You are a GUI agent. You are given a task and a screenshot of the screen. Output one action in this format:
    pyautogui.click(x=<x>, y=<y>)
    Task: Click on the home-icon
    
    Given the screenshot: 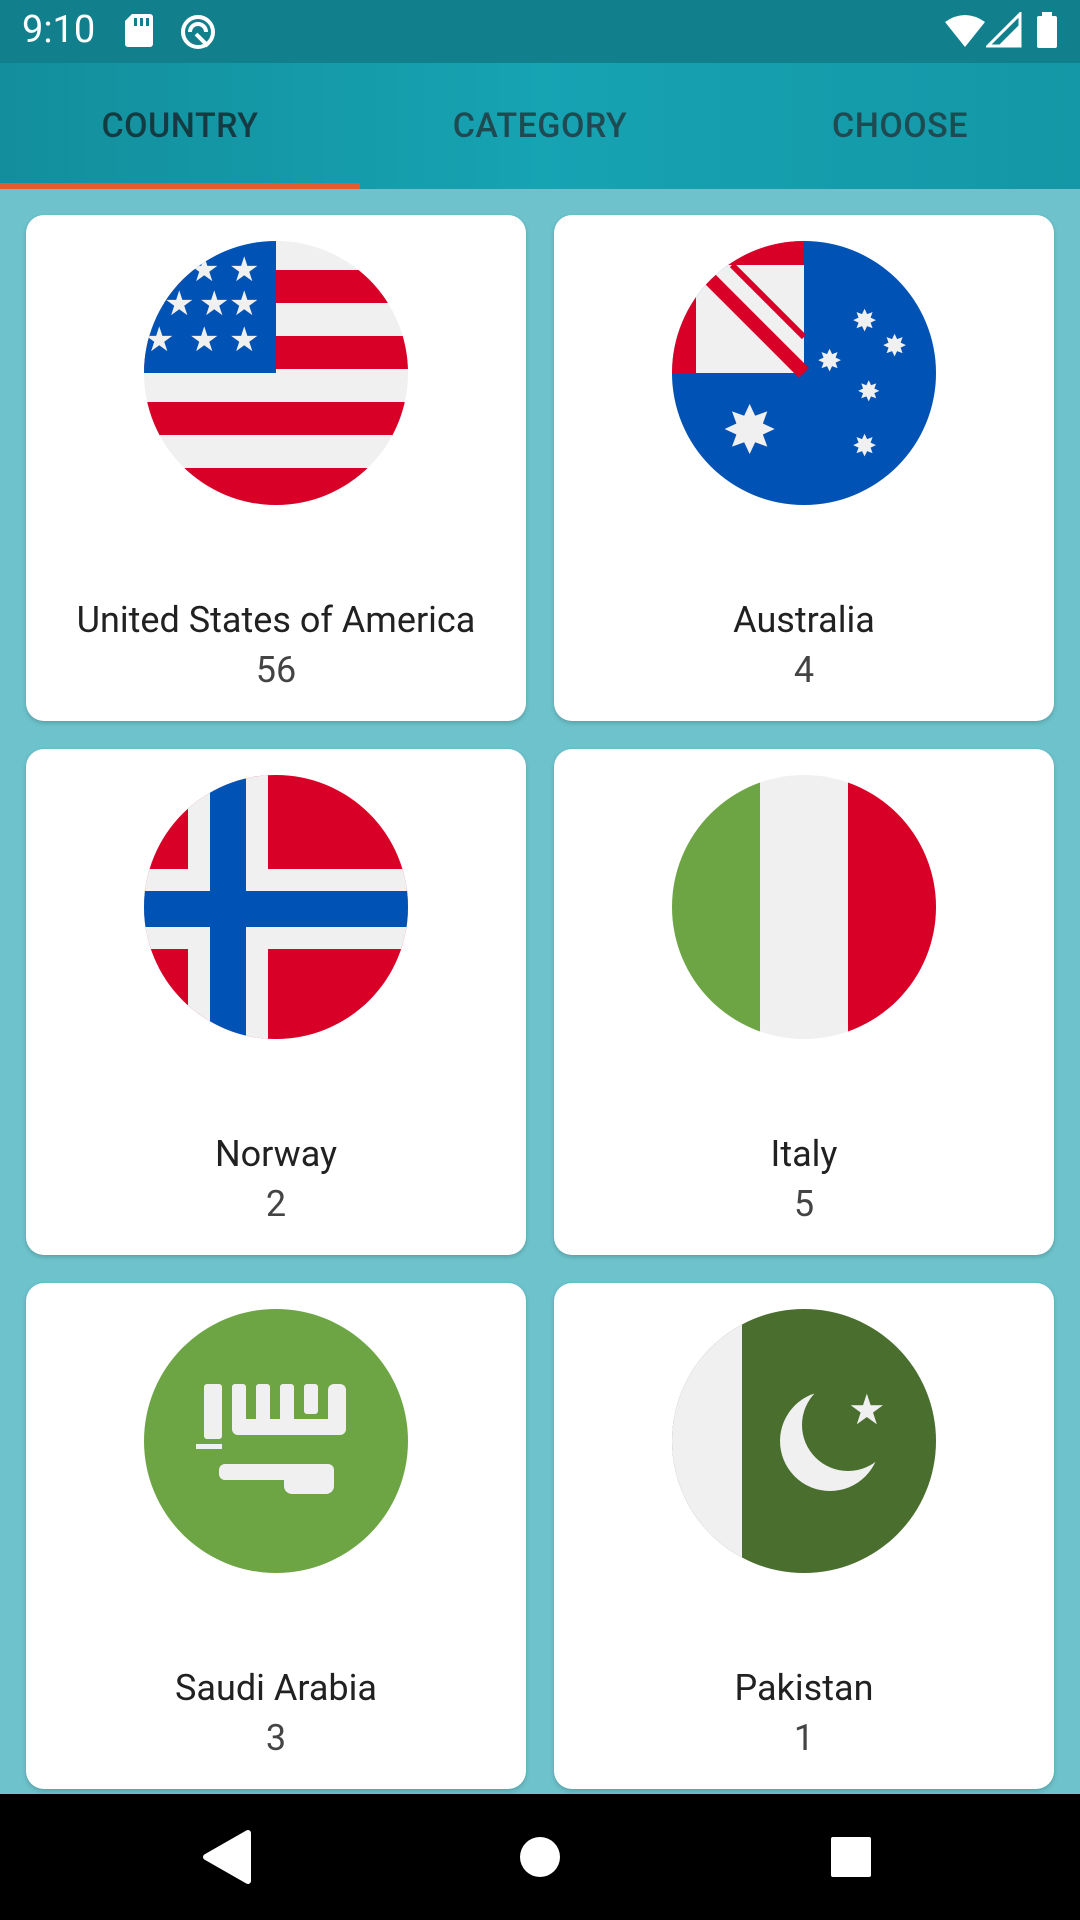 What is the action you would take?
    pyautogui.click(x=540, y=1857)
    